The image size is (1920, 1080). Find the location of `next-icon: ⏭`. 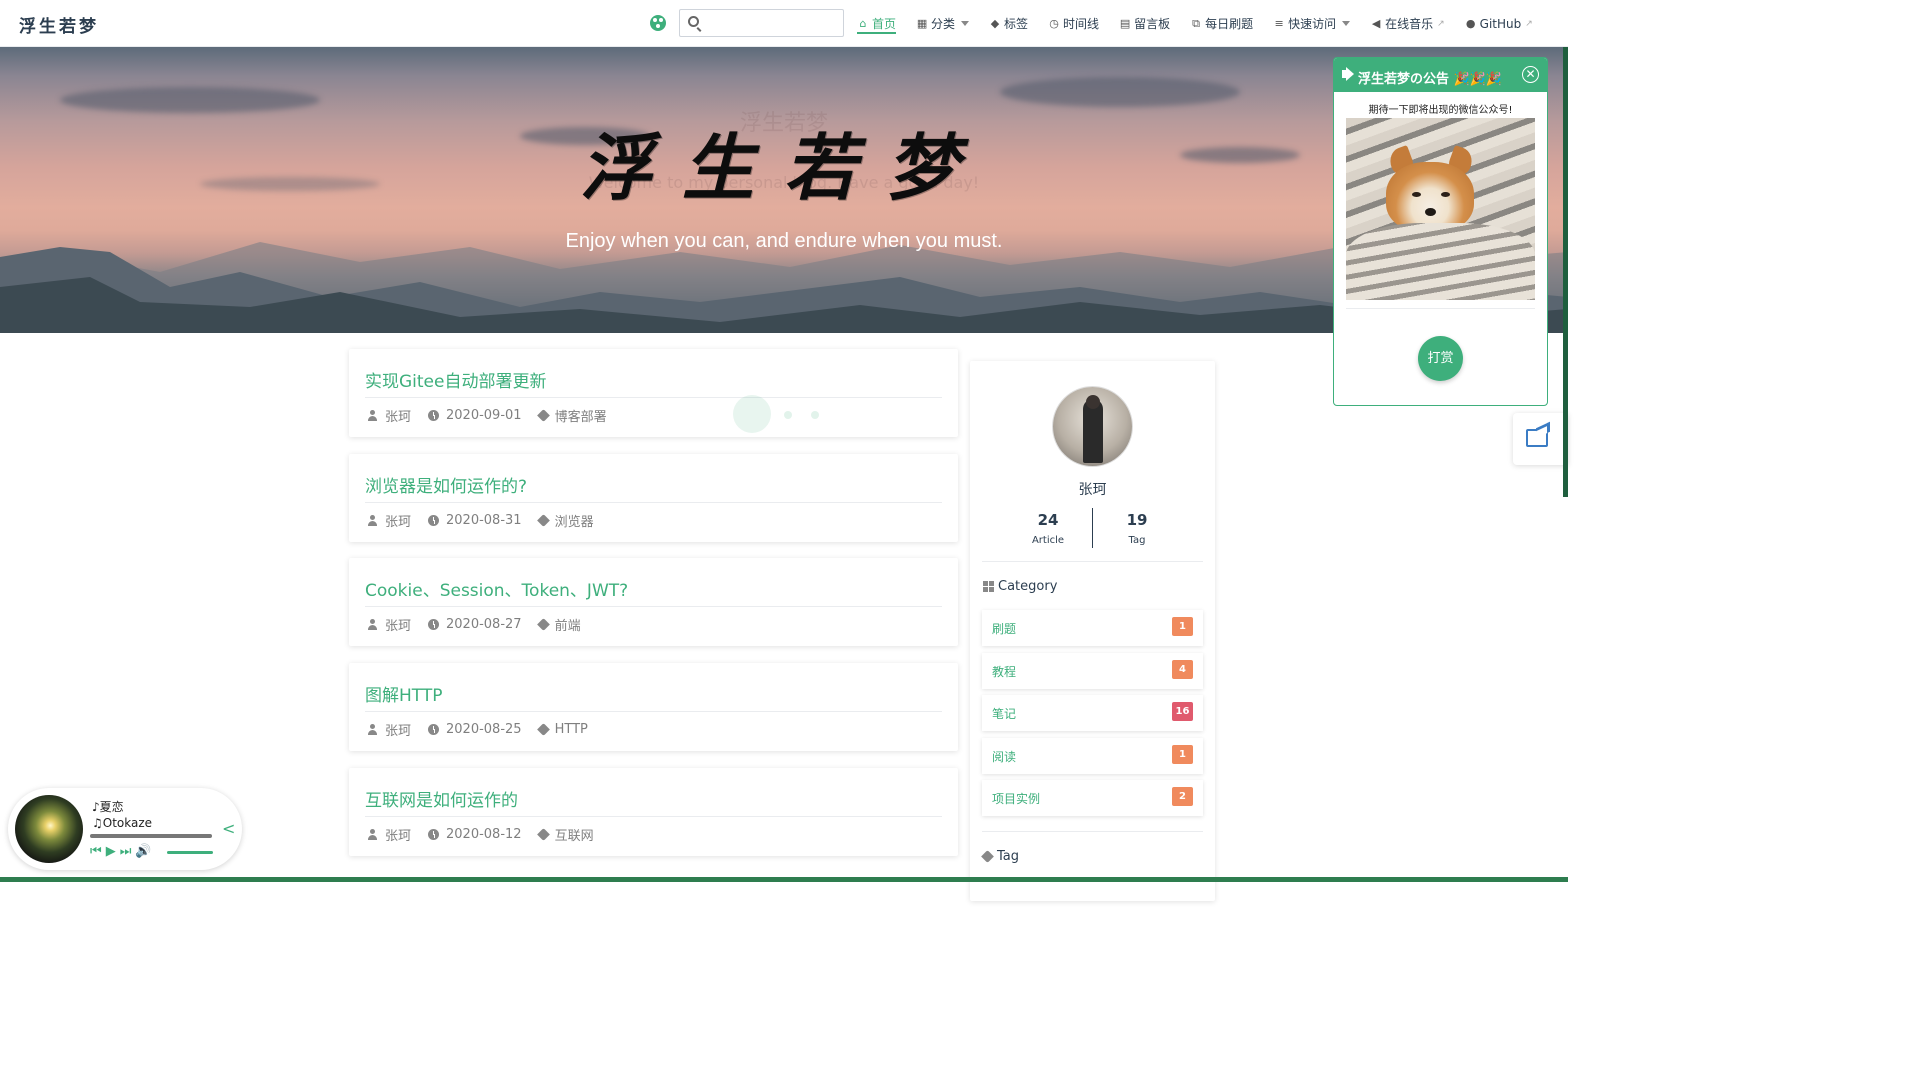

next-icon: ⏭ is located at coordinates (126, 851).